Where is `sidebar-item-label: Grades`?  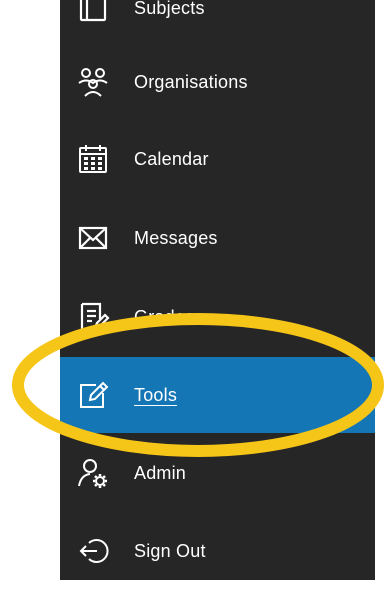 sidebar-item-label: Grades is located at coordinates (164, 316).